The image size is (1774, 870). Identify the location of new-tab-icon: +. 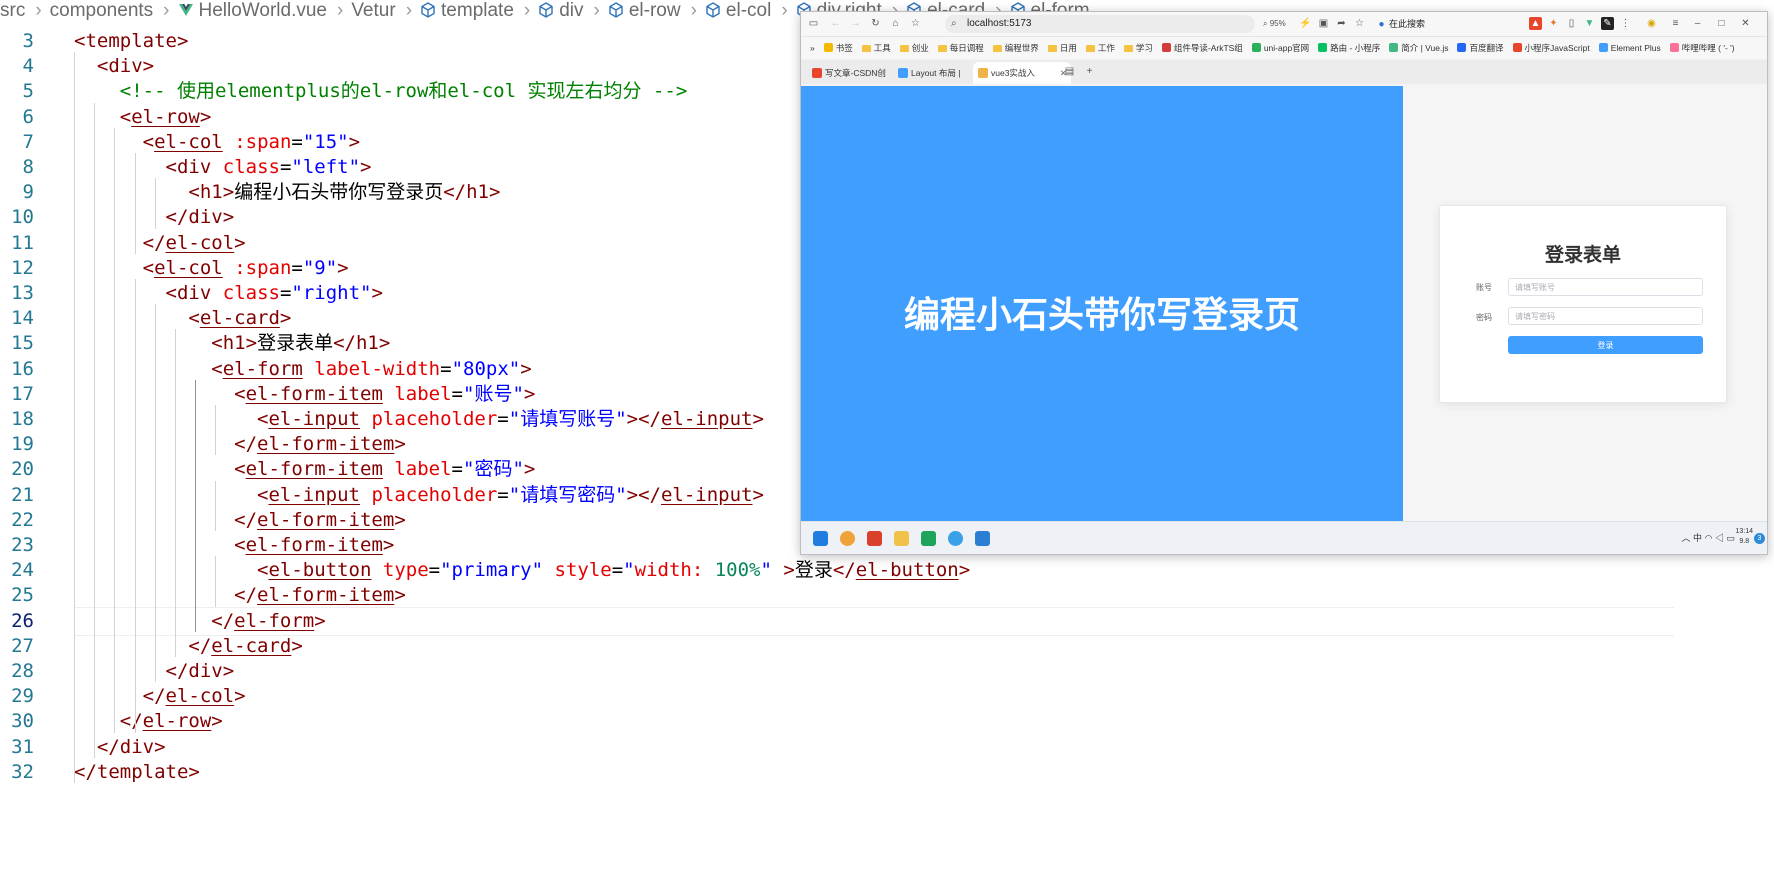
(1089, 71).